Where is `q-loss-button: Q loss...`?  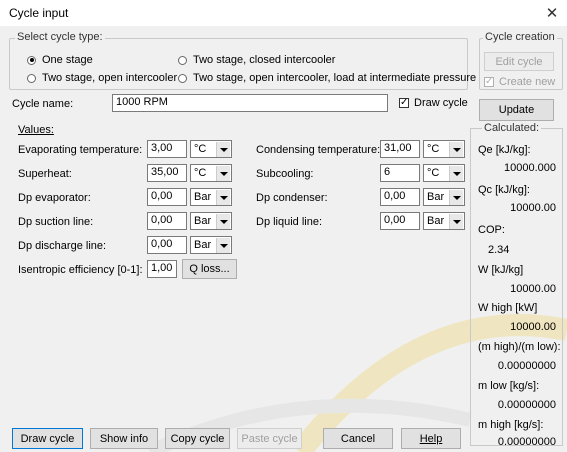 q-loss-button: Q loss... is located at coordinates (209, 269).